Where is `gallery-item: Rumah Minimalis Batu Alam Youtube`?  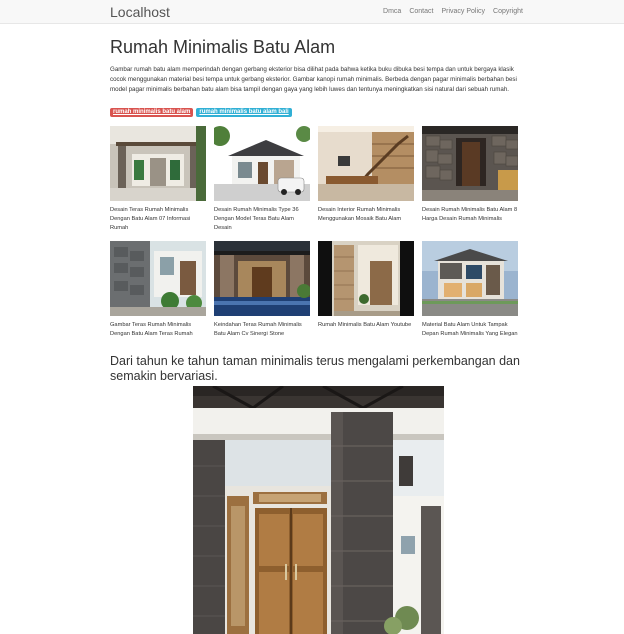
gallery-item: Rumah Minimalis Batu Alam Youtube is located at coordinates (366, 298).